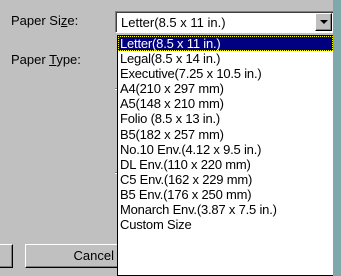  What do you see at coordinates (337, 138) in the screenshot?
I see `desktop-background` at bounding box center [337, 138].